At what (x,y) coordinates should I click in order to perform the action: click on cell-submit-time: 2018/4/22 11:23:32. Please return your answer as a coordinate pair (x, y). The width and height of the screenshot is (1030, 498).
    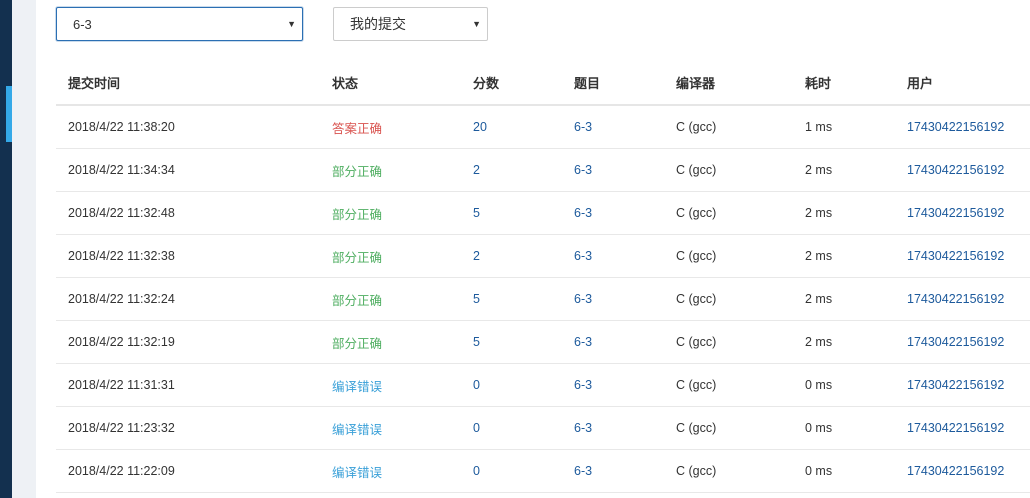
    Looking at the image, I should click on (194, 428).